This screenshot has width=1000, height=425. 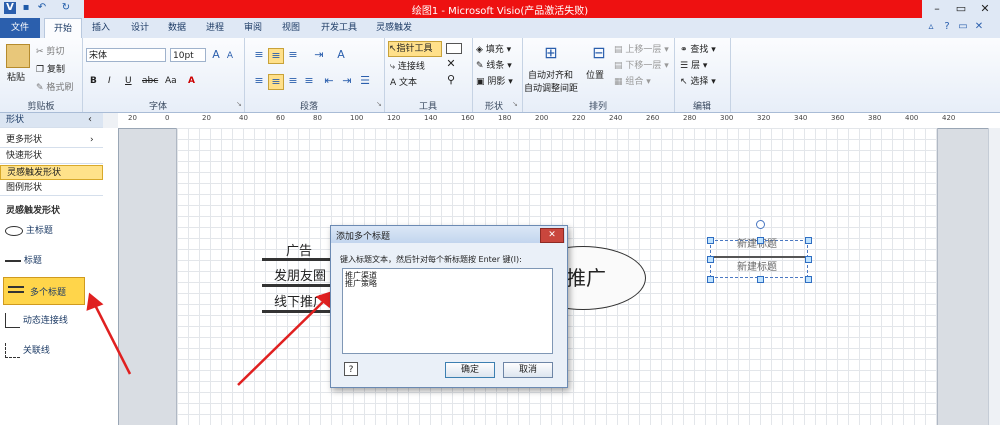 I want to click on arrow-head-icon, so click(x=95, y=301).